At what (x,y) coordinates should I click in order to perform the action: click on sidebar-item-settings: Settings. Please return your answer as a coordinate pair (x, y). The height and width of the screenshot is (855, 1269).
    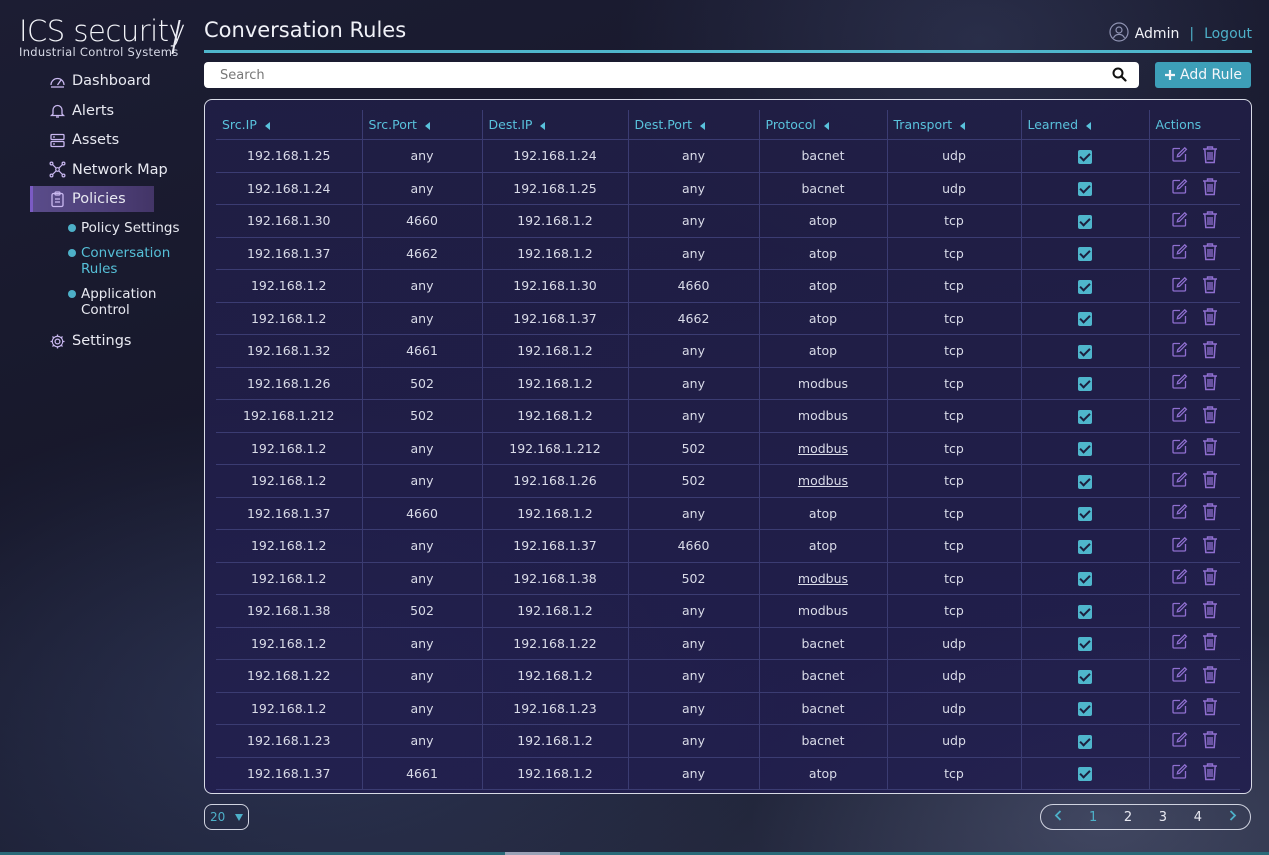
    Looking at the image, I should click on (115, 341).